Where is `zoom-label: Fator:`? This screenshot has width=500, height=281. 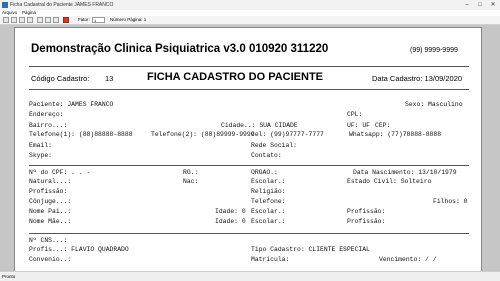 zoom-label: Fator: is located at coordinates (84, 19).